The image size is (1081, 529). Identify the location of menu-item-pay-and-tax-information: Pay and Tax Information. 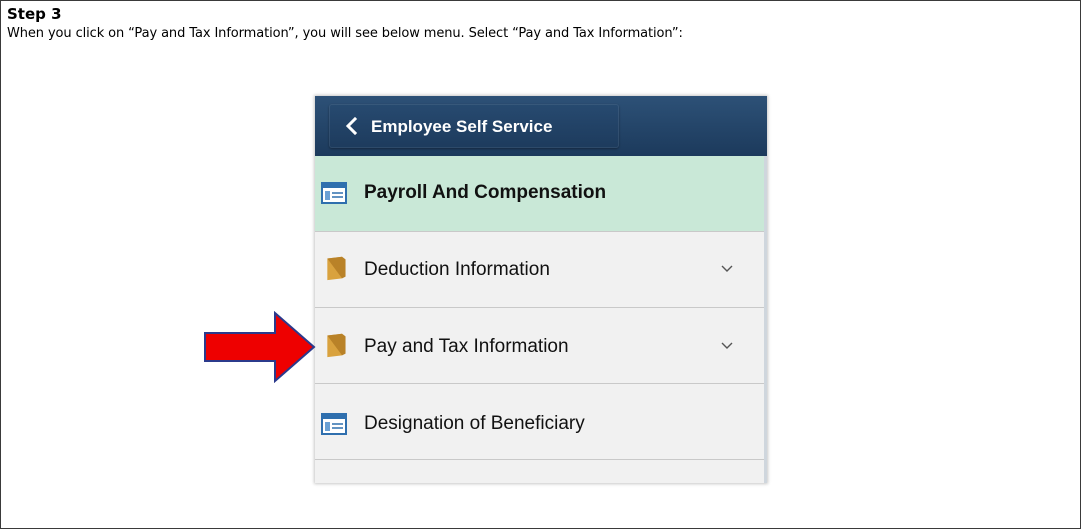
(539, 346).